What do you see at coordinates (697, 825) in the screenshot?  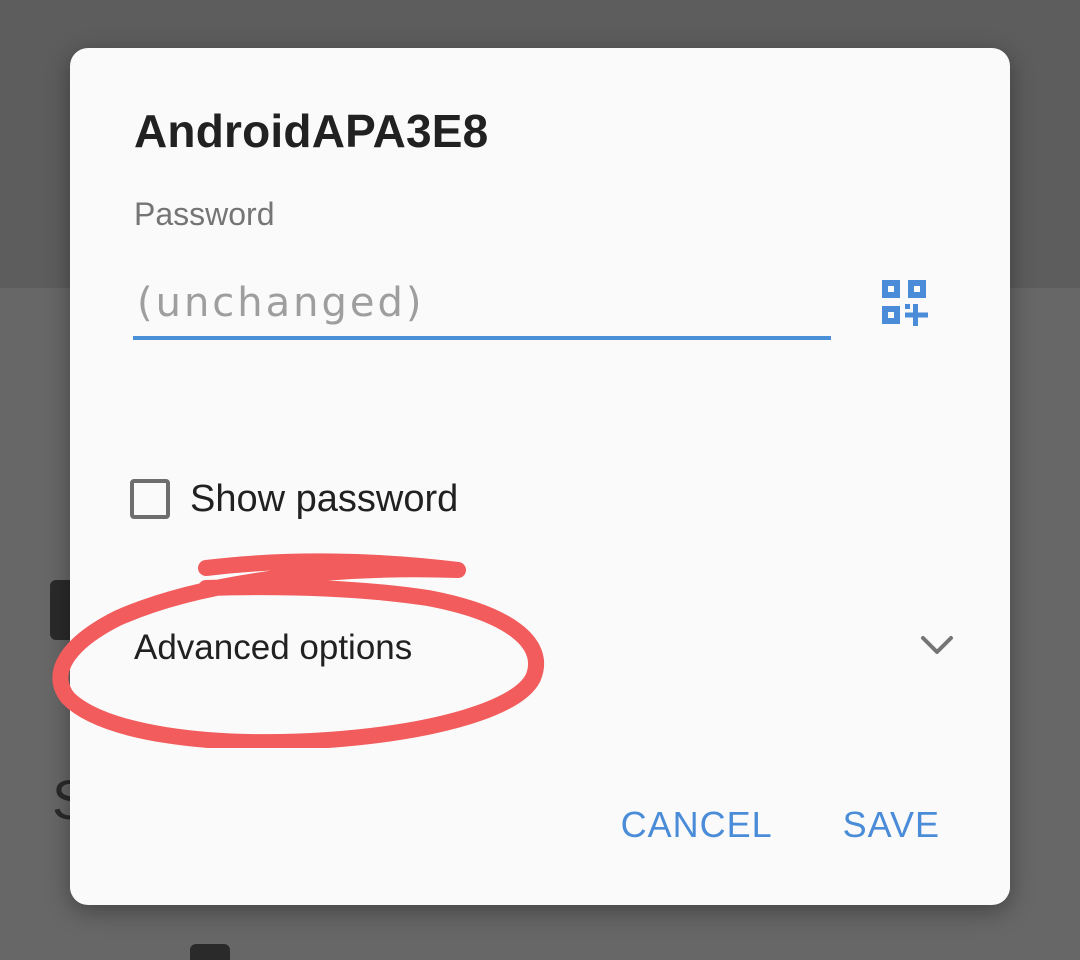 I see `cancel-button: CANCEL` at bounding box center [697, 825].